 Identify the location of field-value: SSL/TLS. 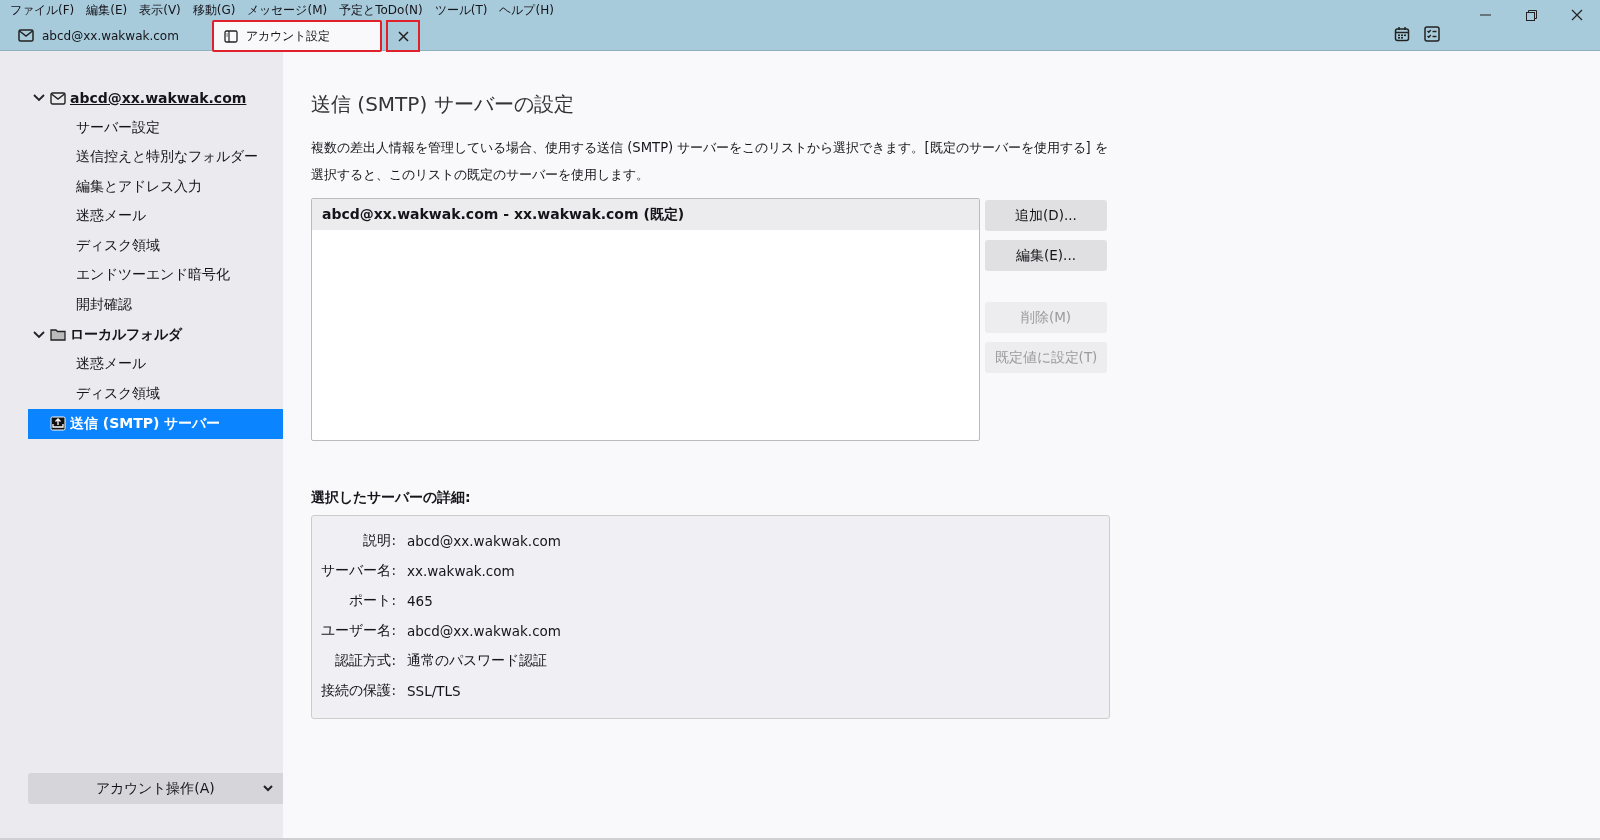
(434, 691).